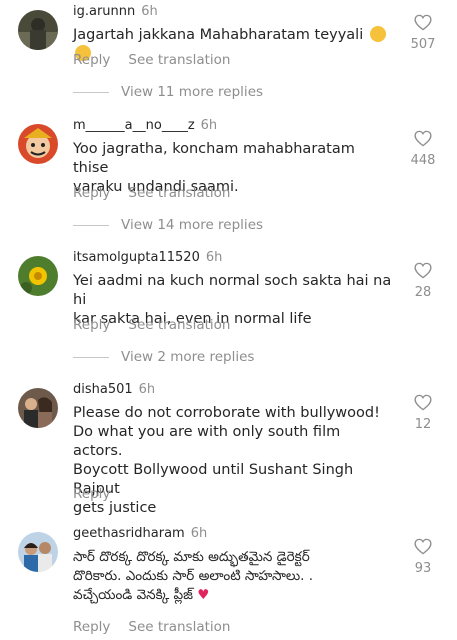 The height and width of the screenshot is (640, 457). I want to click on comment-meta: ig.arunnn 6h, so click(115, 11).